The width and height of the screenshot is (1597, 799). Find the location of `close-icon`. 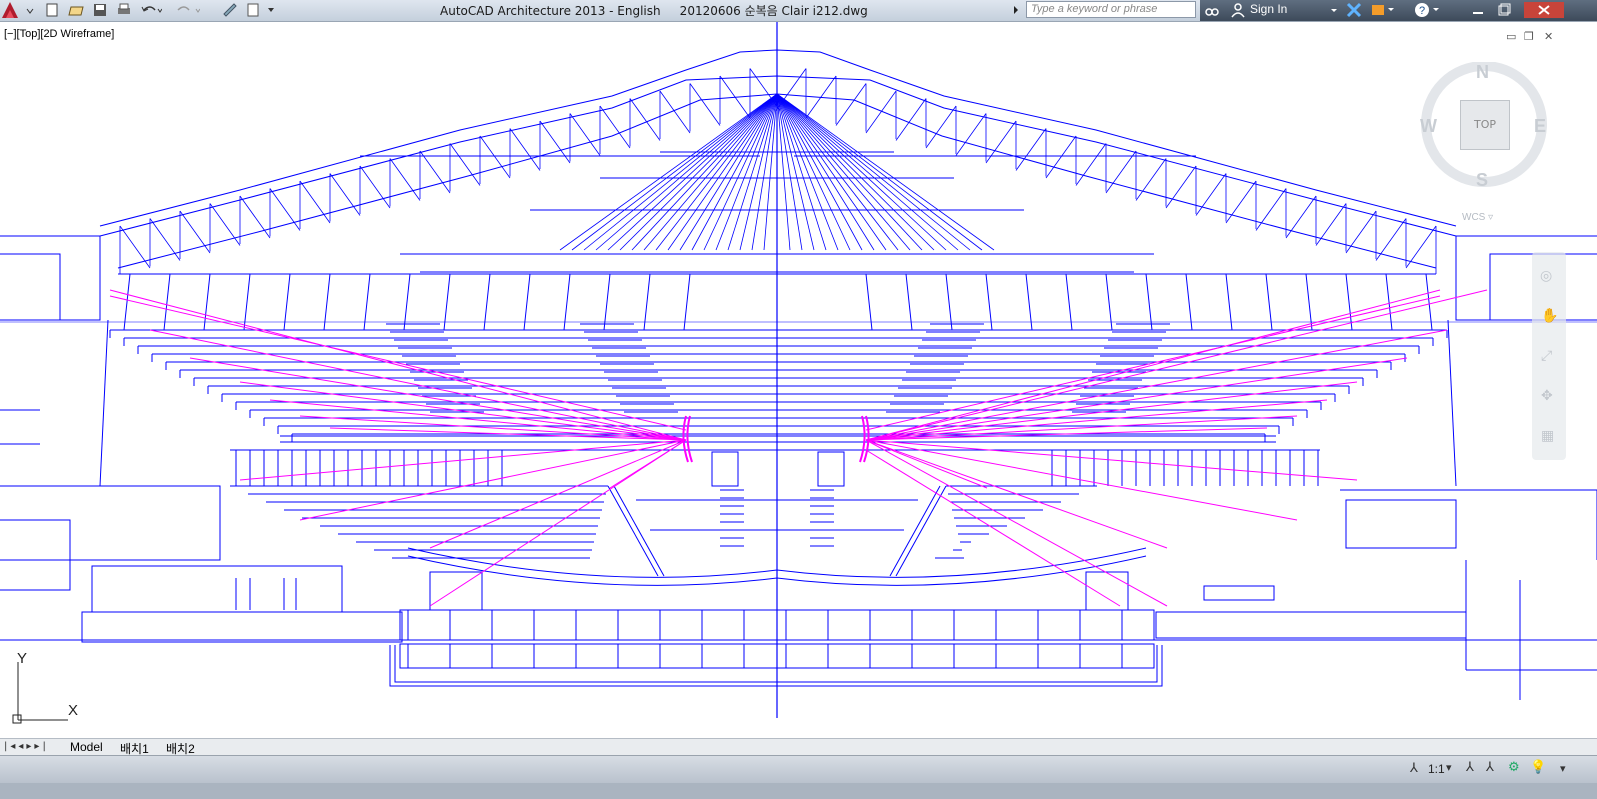

close-icon is located at coordinates (1544, 10).